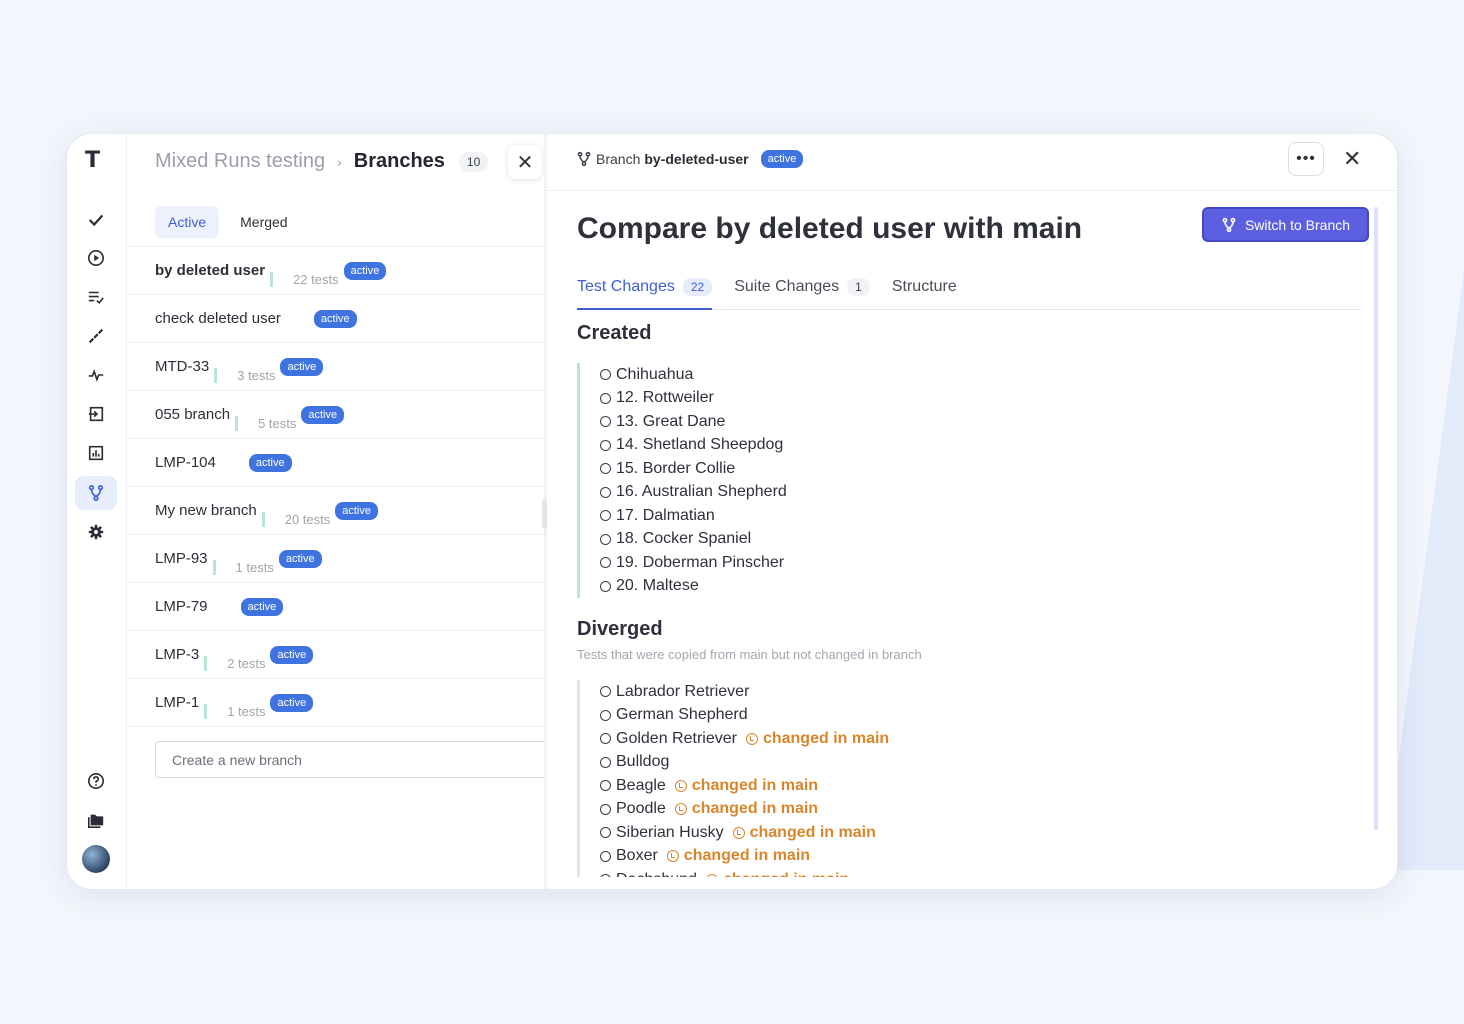  Describe the element at coordinates (665, 515) in the screenshot. I see `test-name: 17. Dalmatian` at that location.